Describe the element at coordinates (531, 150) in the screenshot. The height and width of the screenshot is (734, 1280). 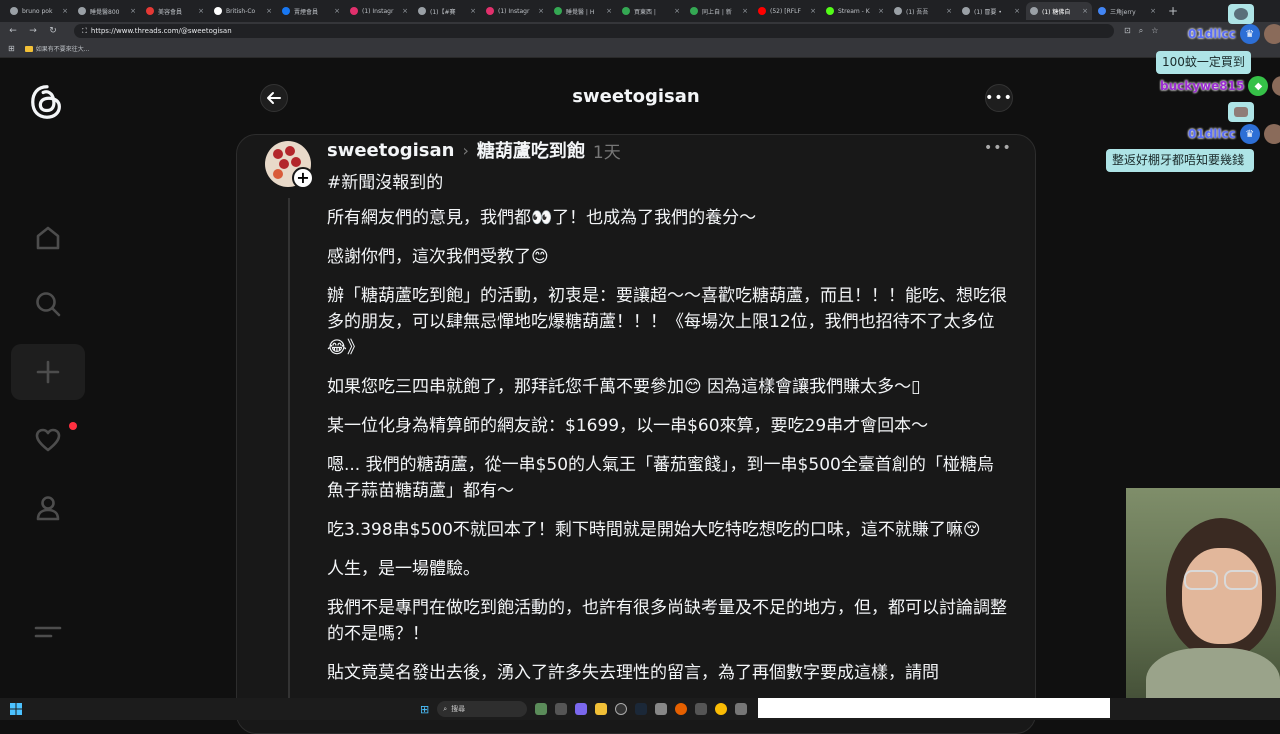
I see `post-topic: 糖葫蘆吃到飽` at that location.